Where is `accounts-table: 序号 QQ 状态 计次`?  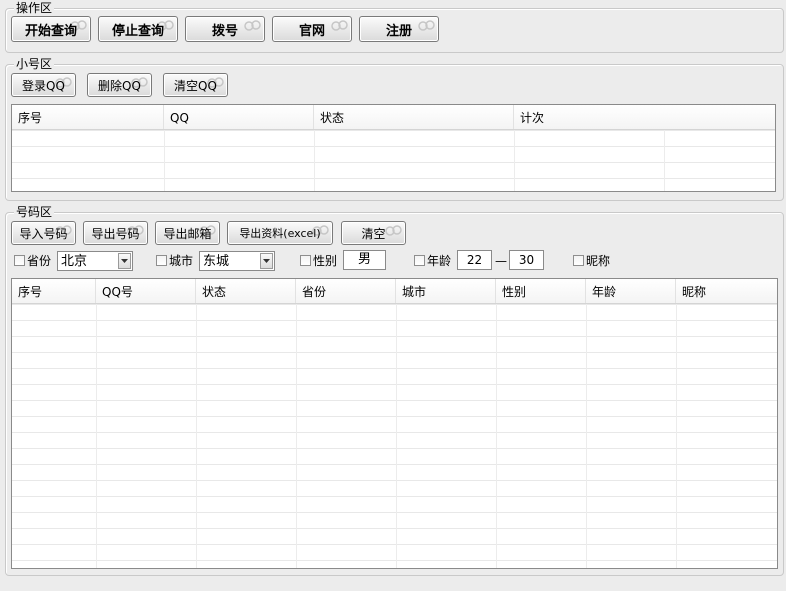
accounts-table: 序号 QQ 状态 计次 is located at coordinates (393, 148).